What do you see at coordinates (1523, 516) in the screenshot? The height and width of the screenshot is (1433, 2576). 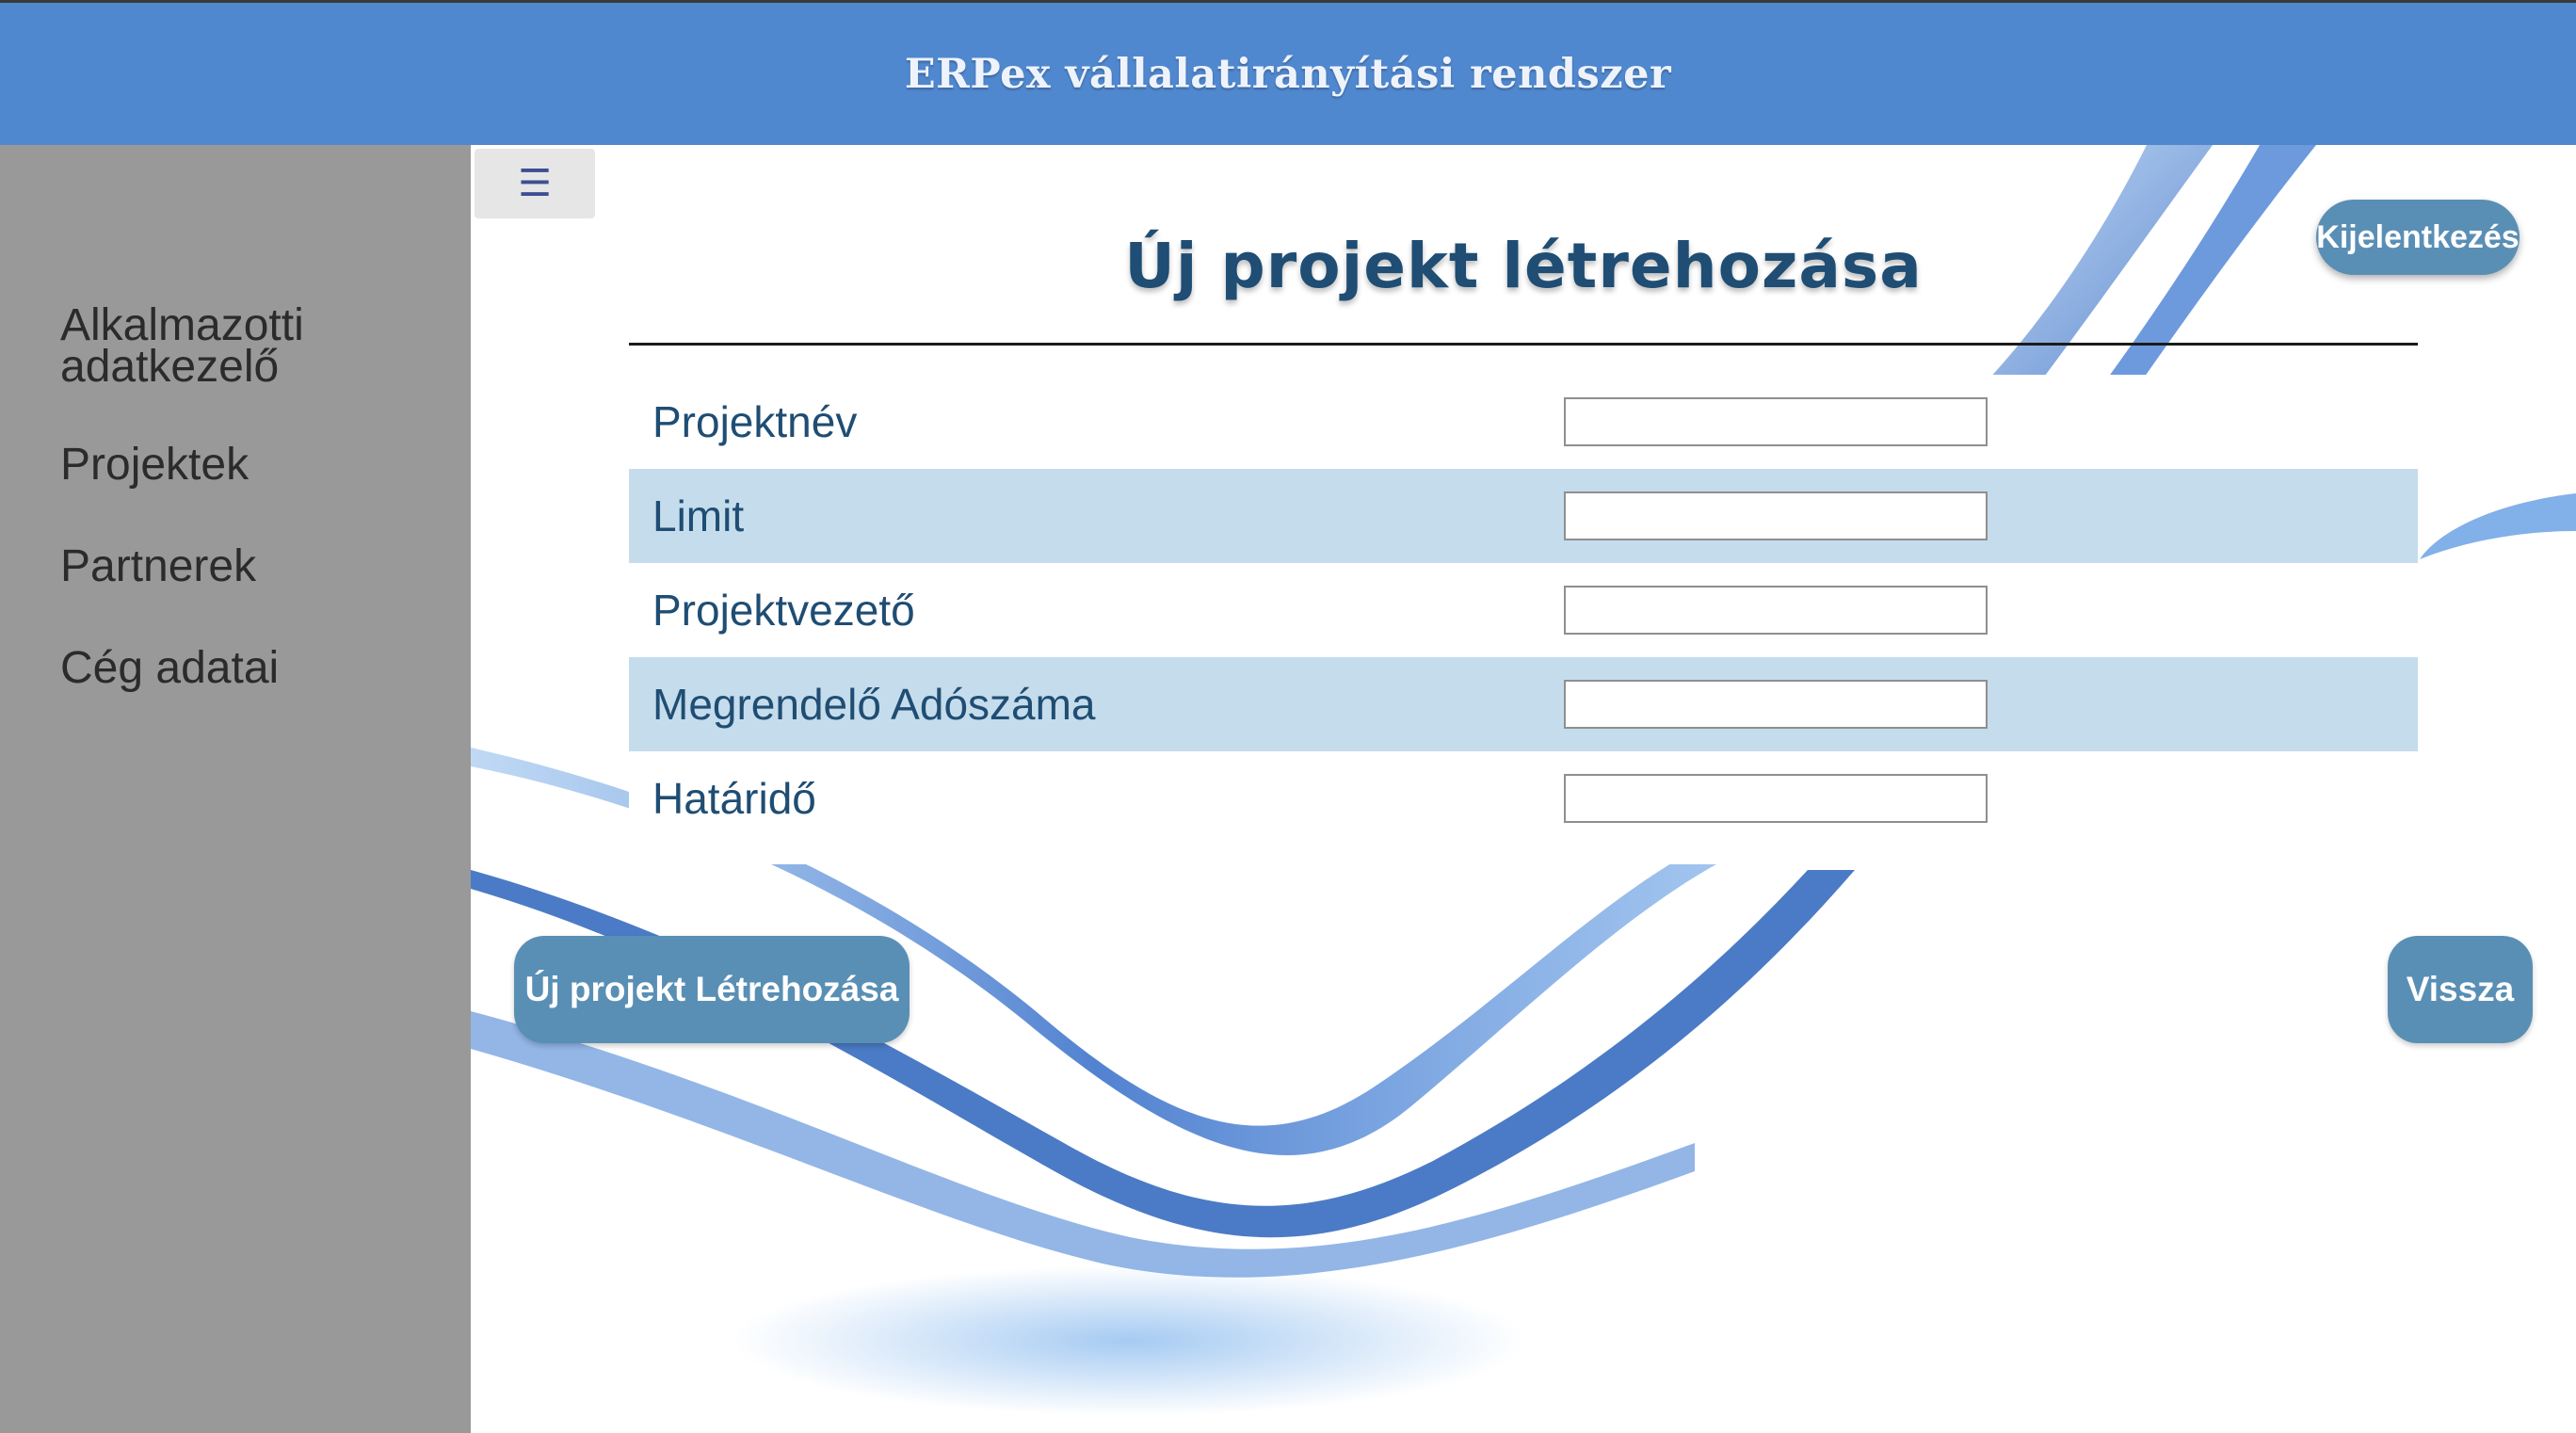 I see `form-row-limit: Limit` at bounding box center [1523, 516].